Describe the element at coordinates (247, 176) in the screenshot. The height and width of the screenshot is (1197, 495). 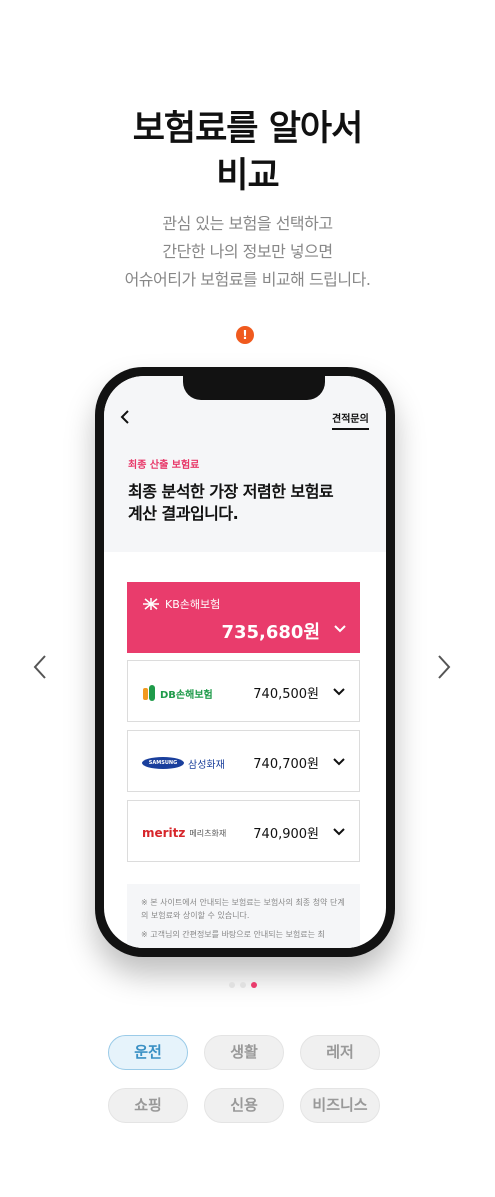
I see `headline-line-2: 비교` at that location.